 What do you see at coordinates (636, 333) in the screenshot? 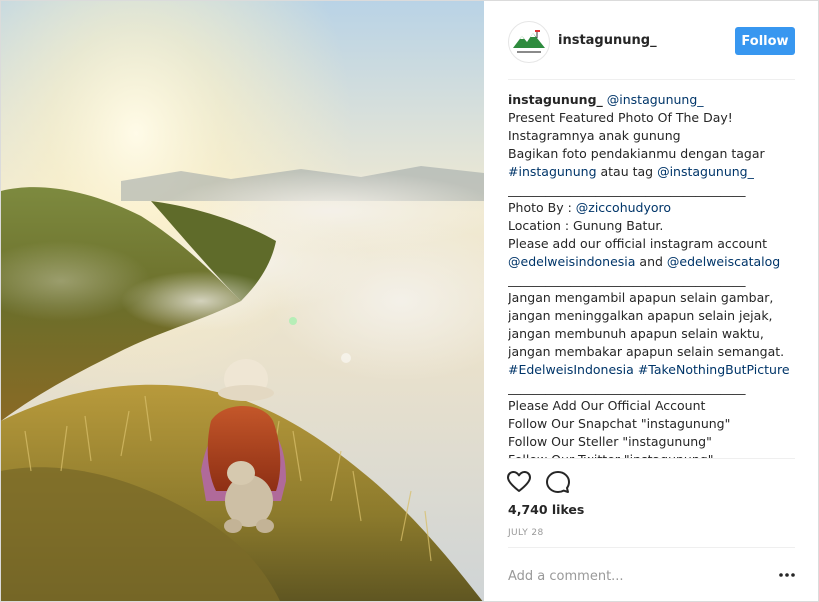
I see `caption-text-segment: jangan membunuh apapun selain waktu,` at bounding box center [636, 333].